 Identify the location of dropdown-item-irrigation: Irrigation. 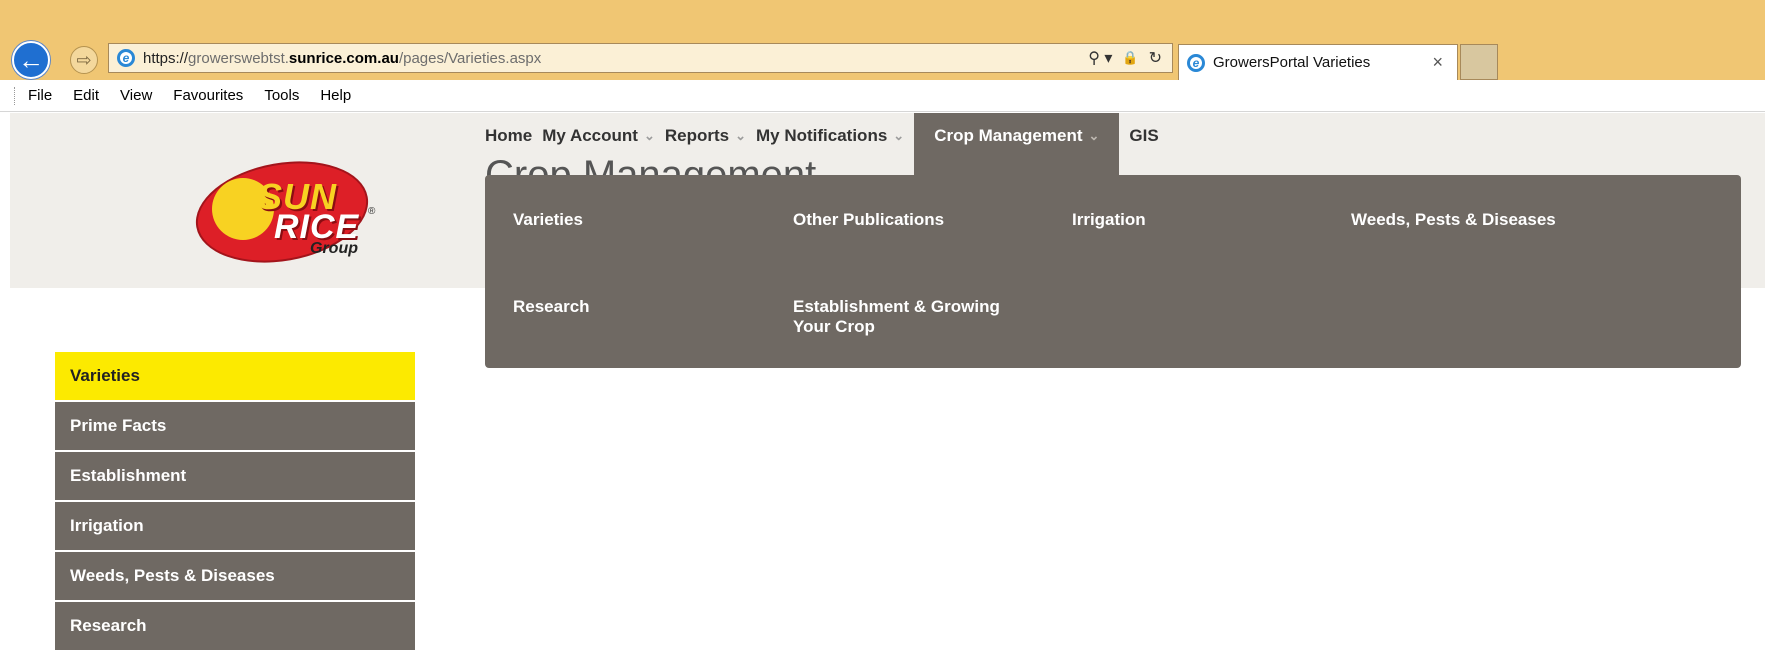
(1109, 220).